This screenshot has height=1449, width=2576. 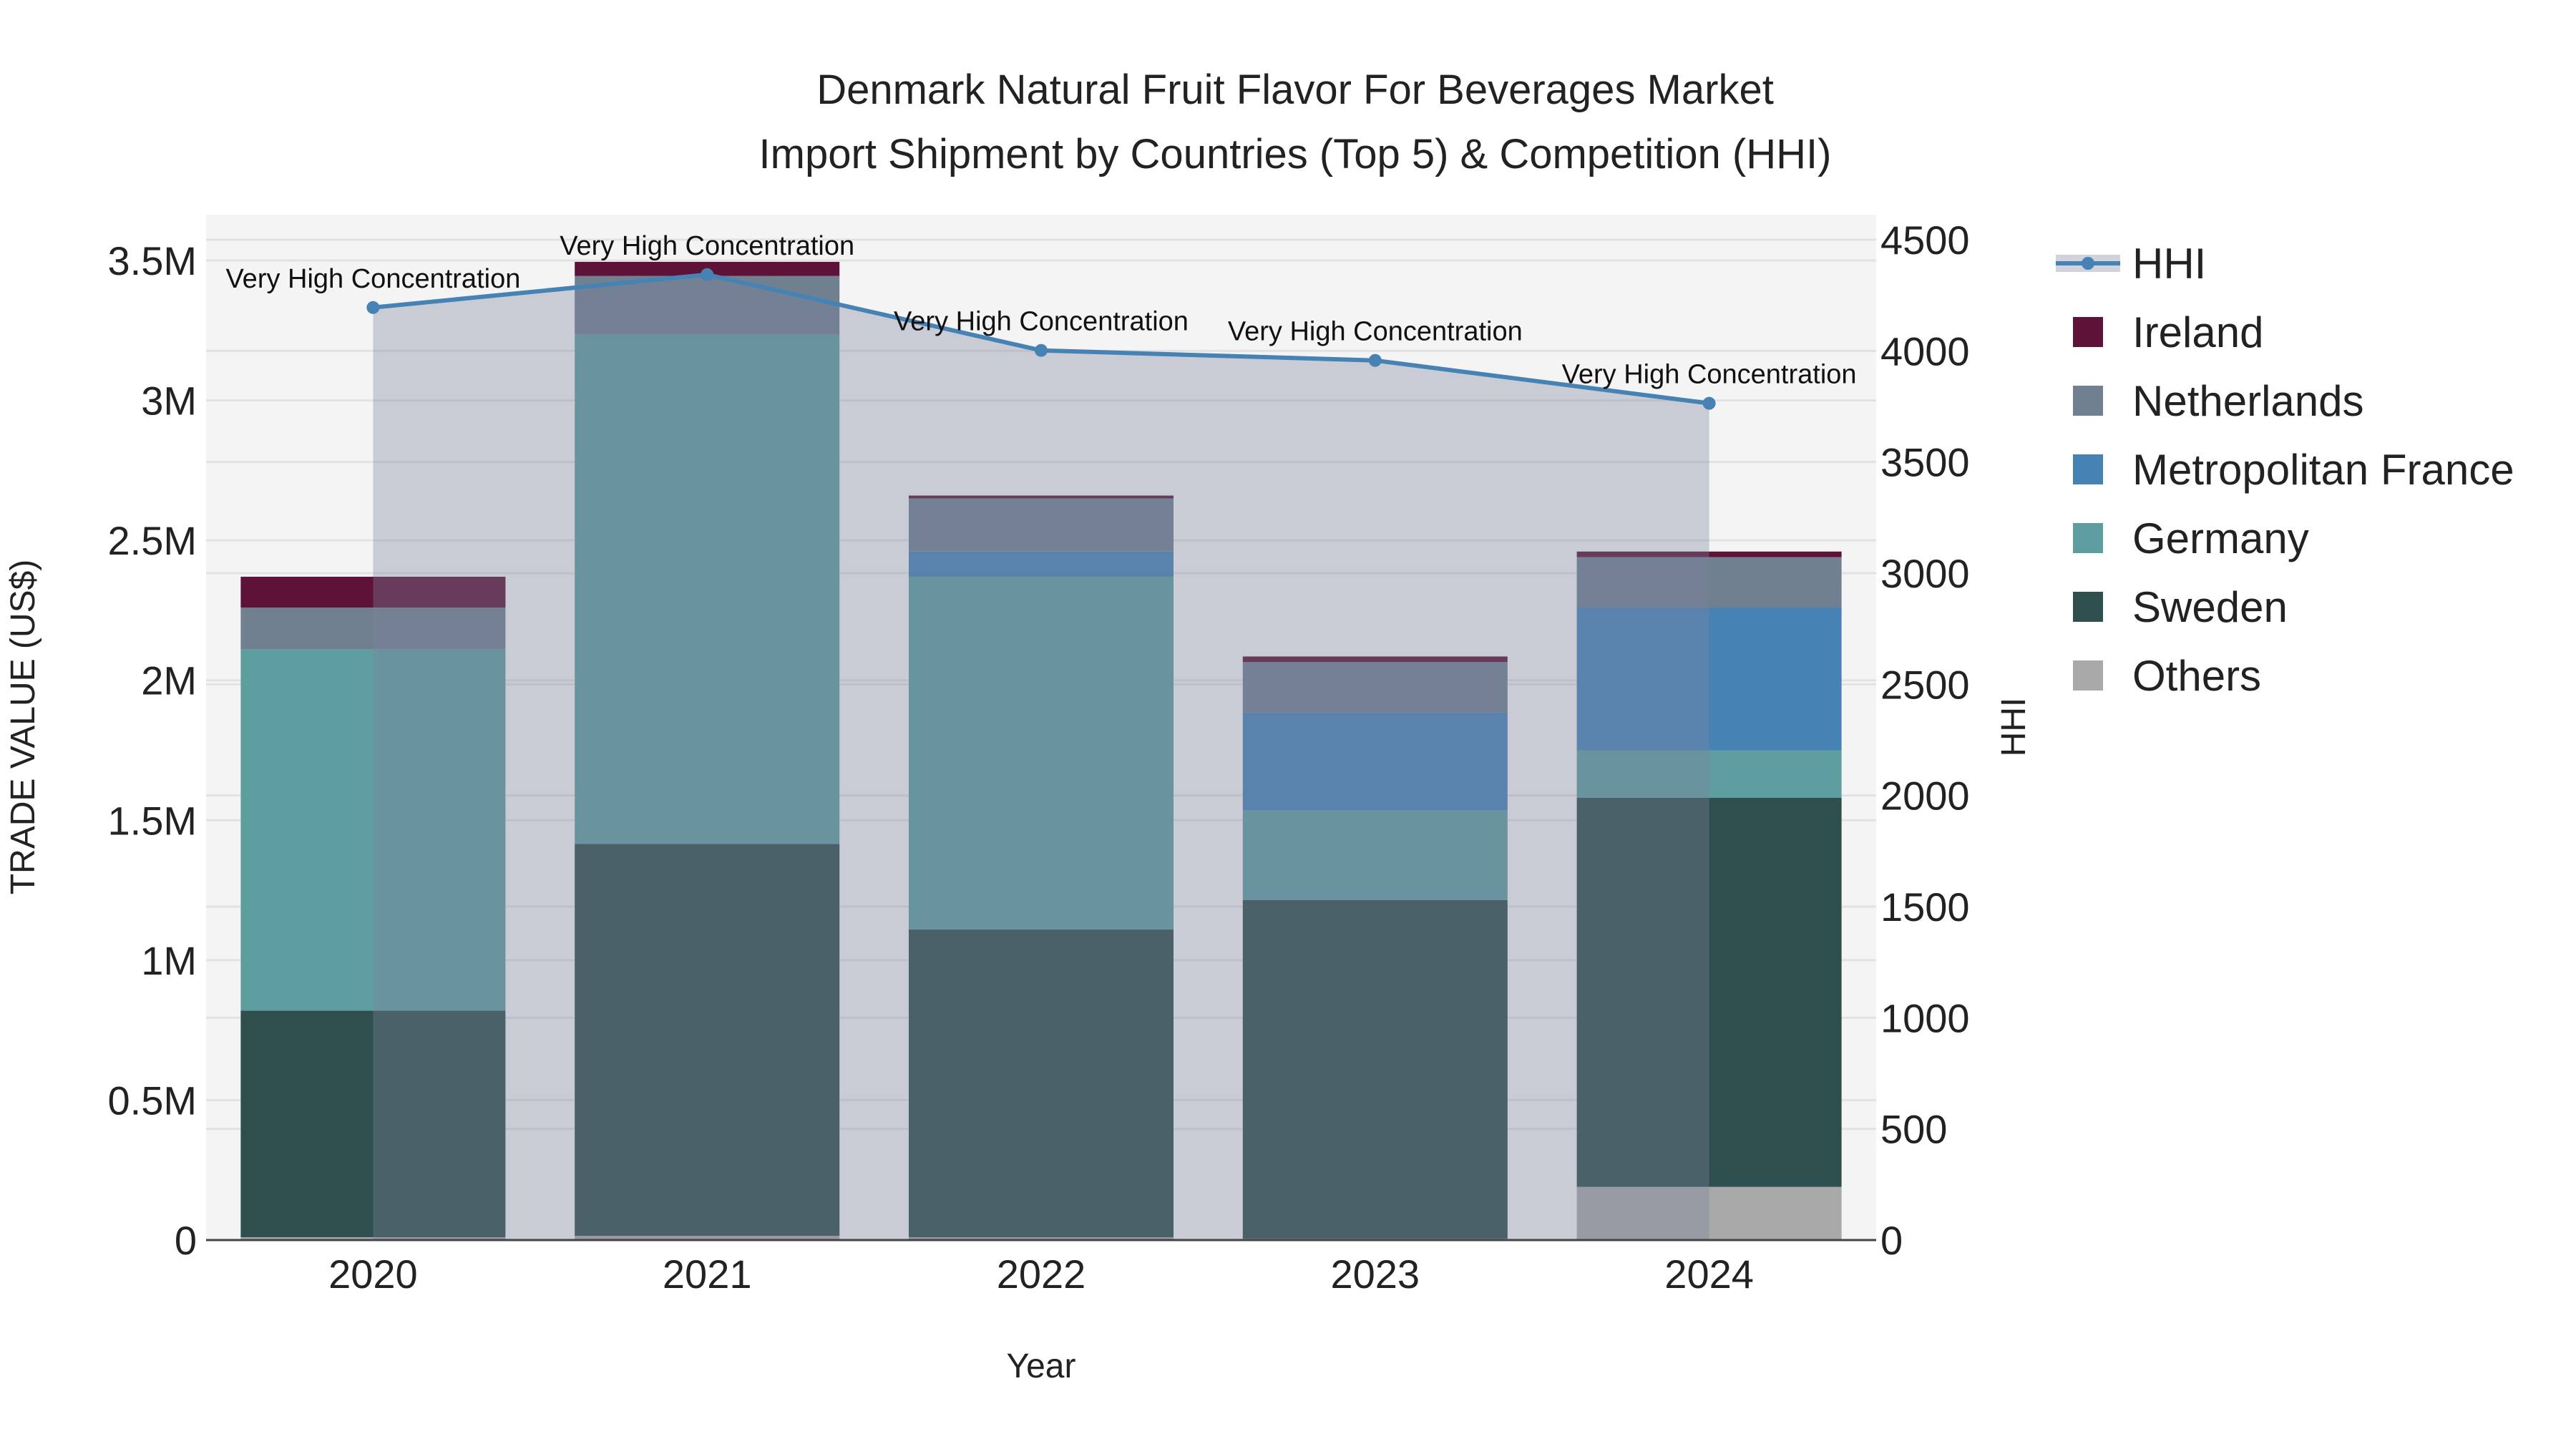 I want to click on x-tick-label: 2021, so click(x=707, y=1274).